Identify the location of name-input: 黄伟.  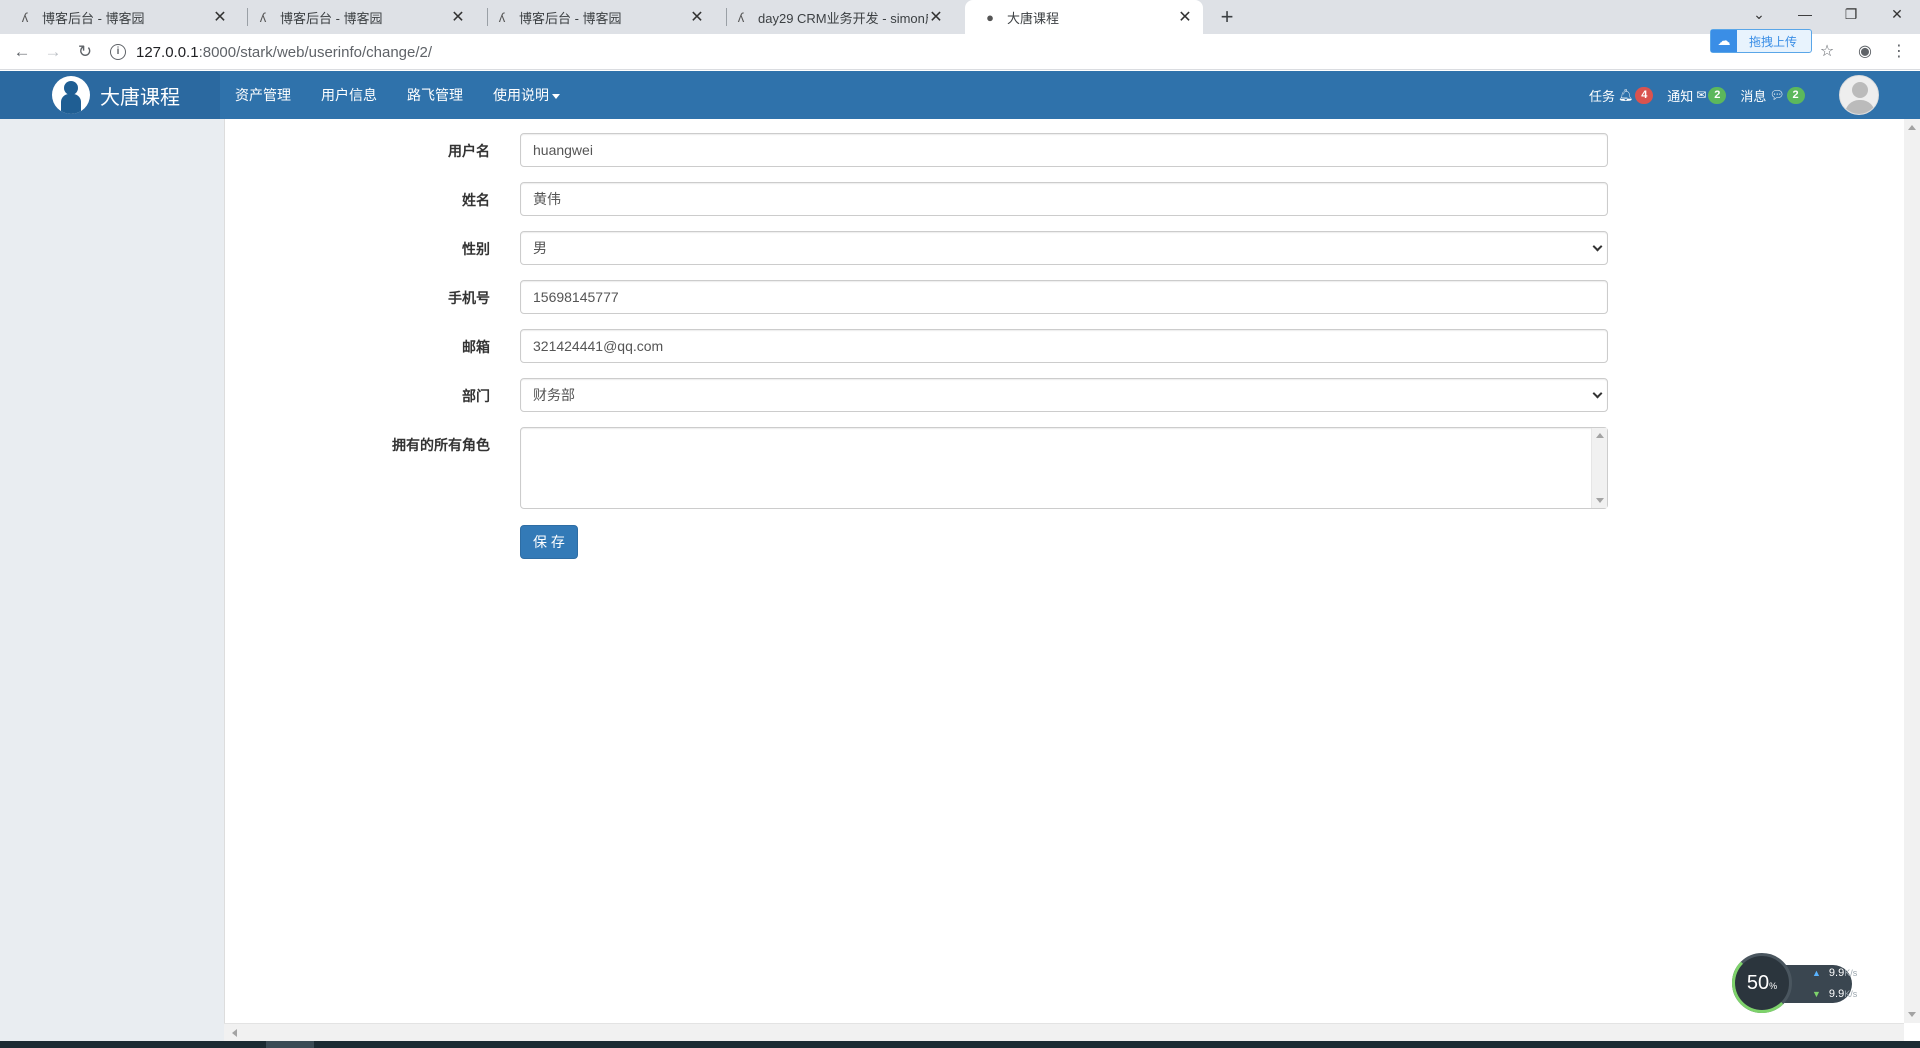
(1064, 199).